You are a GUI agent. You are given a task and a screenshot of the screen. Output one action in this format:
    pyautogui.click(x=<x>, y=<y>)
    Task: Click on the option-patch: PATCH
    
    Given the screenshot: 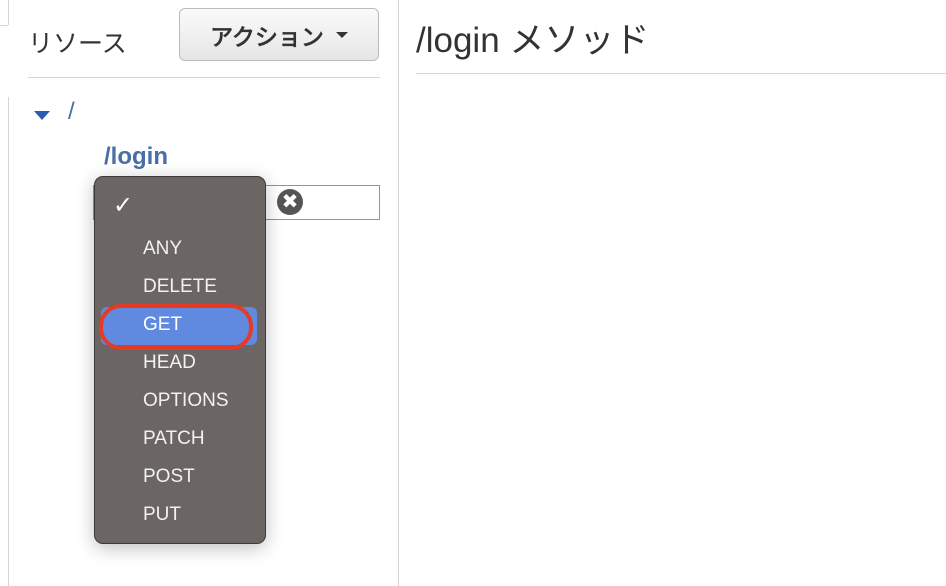 What is the action you would take?
    pyautogui.click(x=174, y=439)
    